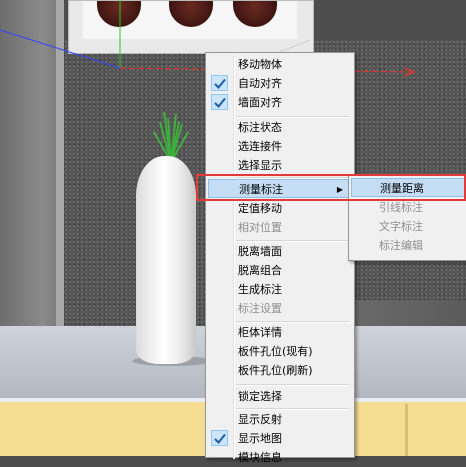 The height and width of the screenshot is (467, 466). What do you see at coordinates (60, 49) in the screenshot?
I see `z-axis-line` at bounding box center [60, 49].